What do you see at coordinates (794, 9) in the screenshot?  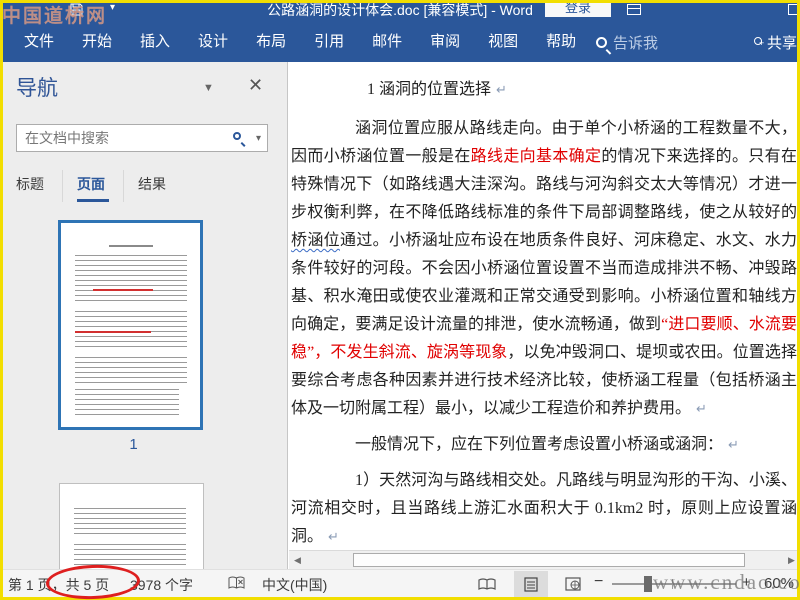 I see `window-restore-icon` at bounding box center [794, 9].